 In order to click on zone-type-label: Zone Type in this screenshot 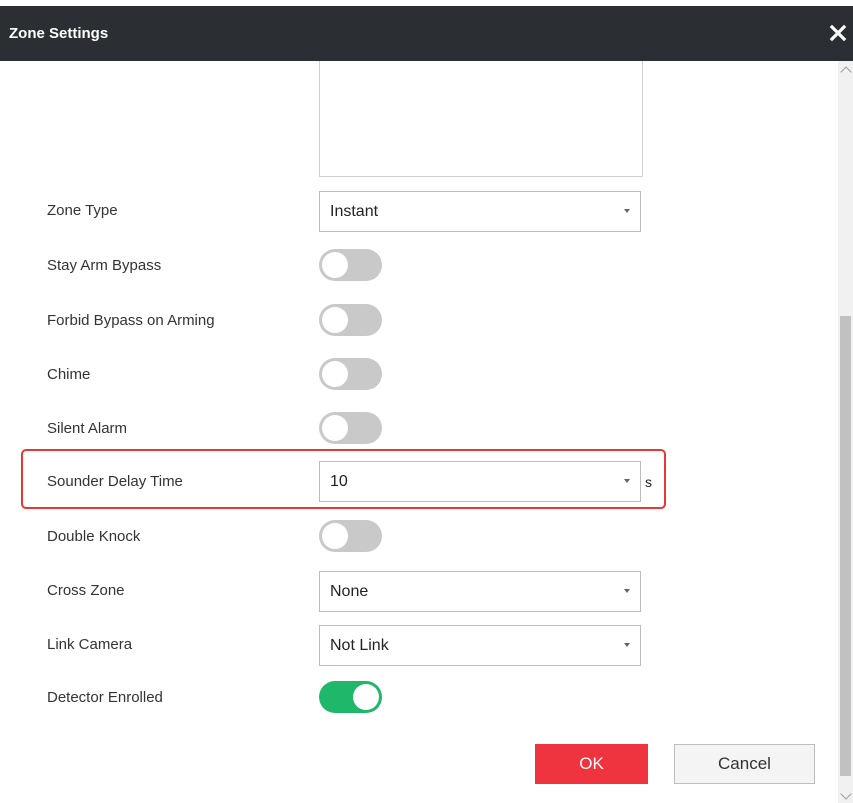, I will do `click(82, 210)`.